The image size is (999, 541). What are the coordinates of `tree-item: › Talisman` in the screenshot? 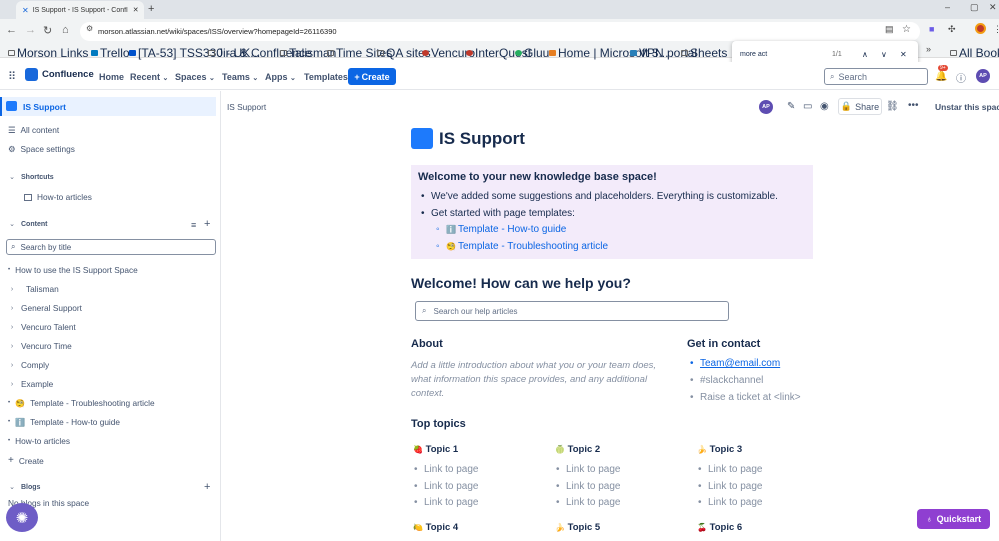 It's located at (33, 289).